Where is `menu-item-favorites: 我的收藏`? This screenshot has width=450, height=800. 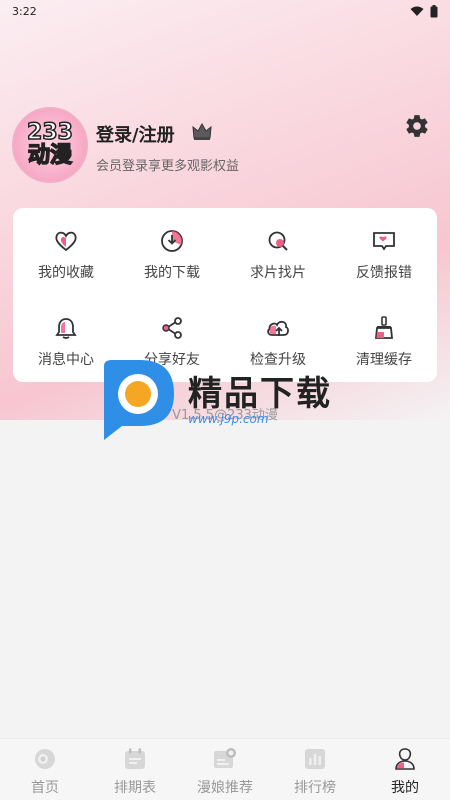
menu-item-favorites: 我的收藏 is located at coordinates (66, 251).